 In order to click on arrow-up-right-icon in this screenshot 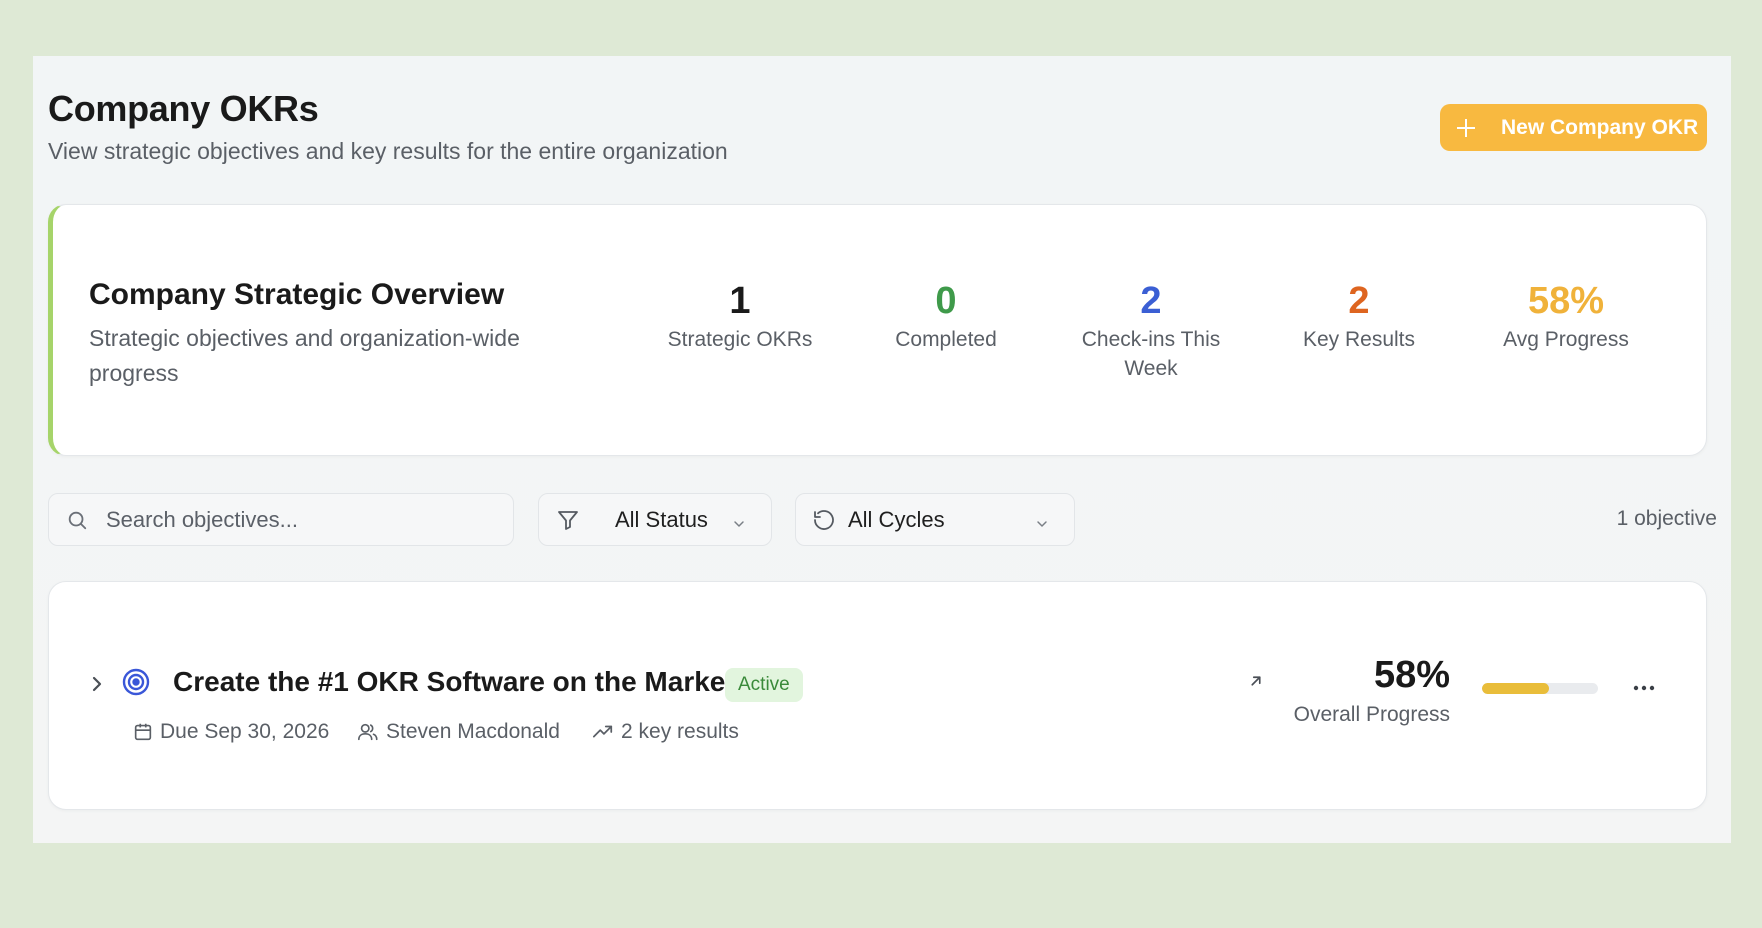, I will do `click(1256, 683)`.